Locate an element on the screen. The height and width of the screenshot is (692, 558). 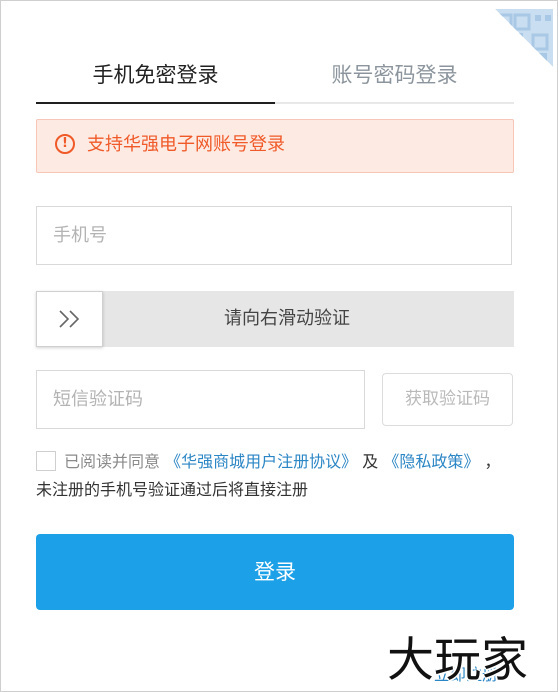
phone-field is located at coordinates (274, 235).